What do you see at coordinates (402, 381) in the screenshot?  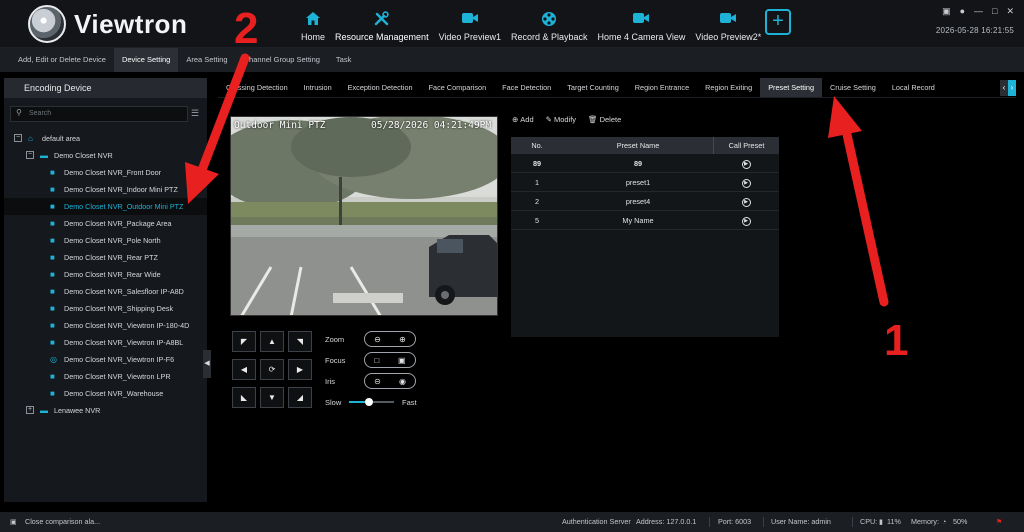 I see `iris-open-icon: ◉` at bounding box center [402, 381].